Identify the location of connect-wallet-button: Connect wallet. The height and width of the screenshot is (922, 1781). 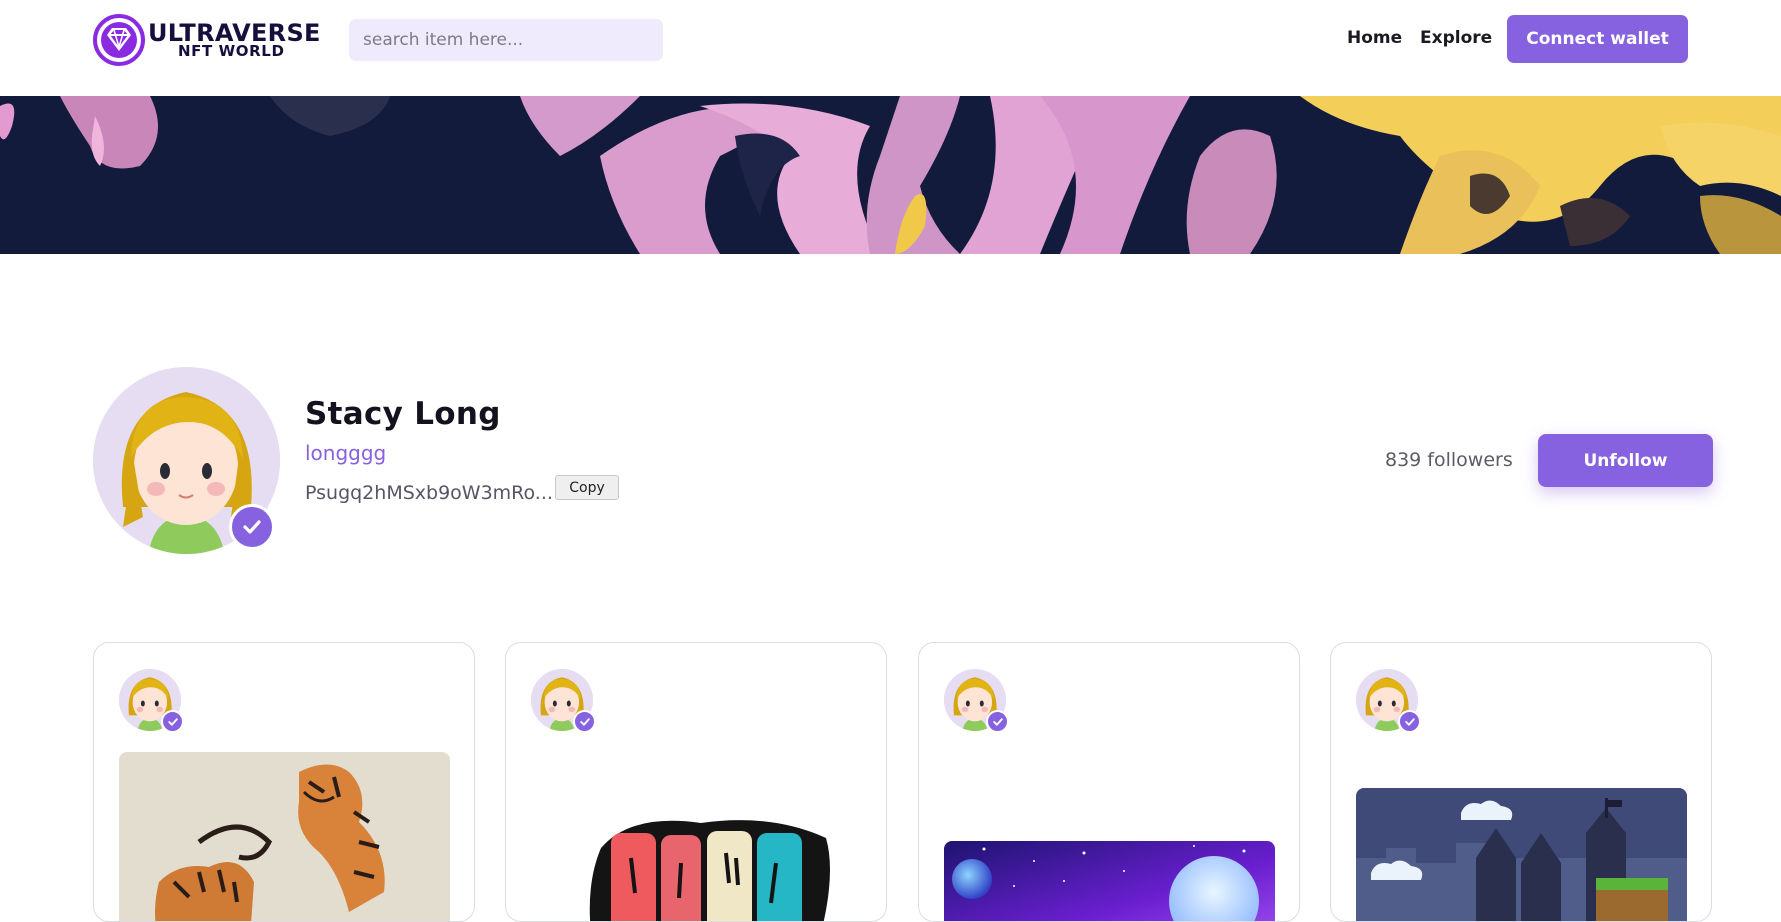
(1597, 39).